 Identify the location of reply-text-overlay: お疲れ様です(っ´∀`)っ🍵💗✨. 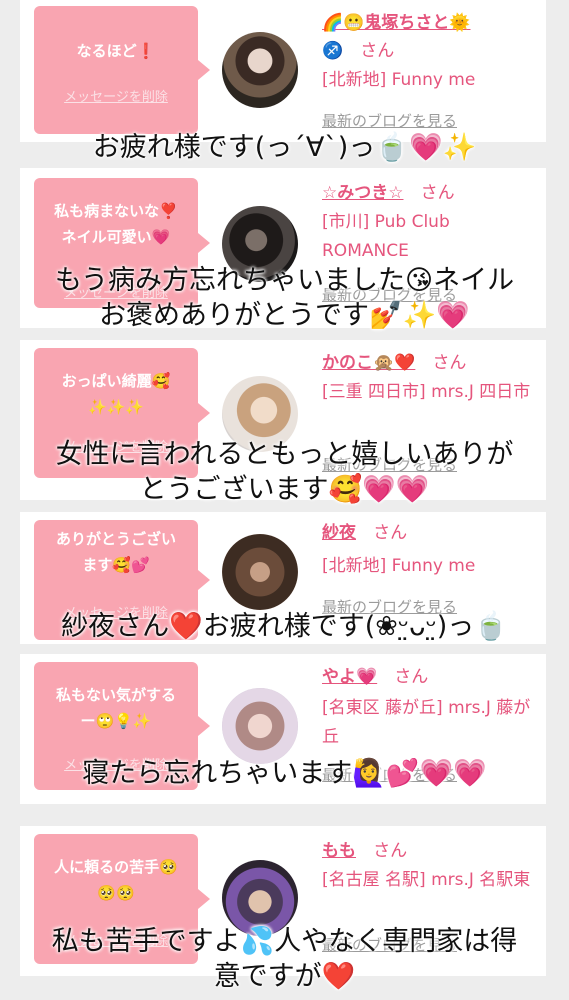
(284, 147).